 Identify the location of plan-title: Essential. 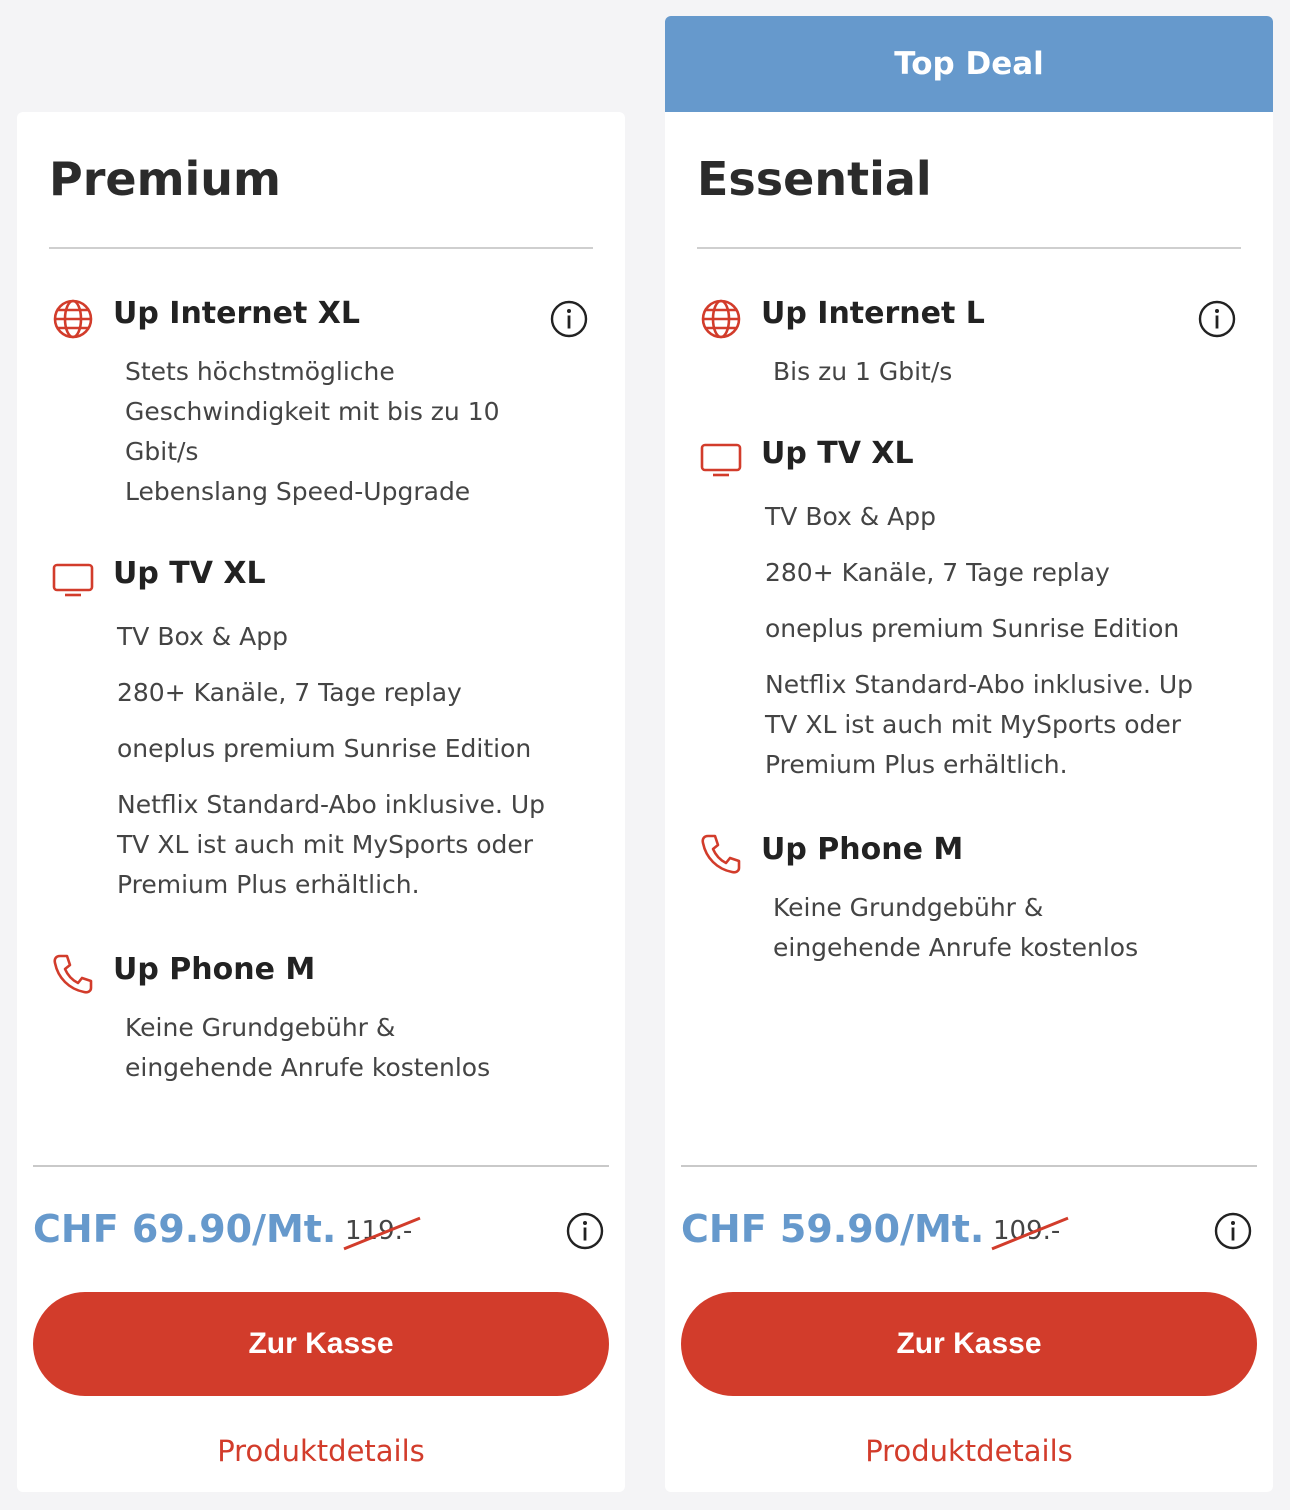
(814, 179).